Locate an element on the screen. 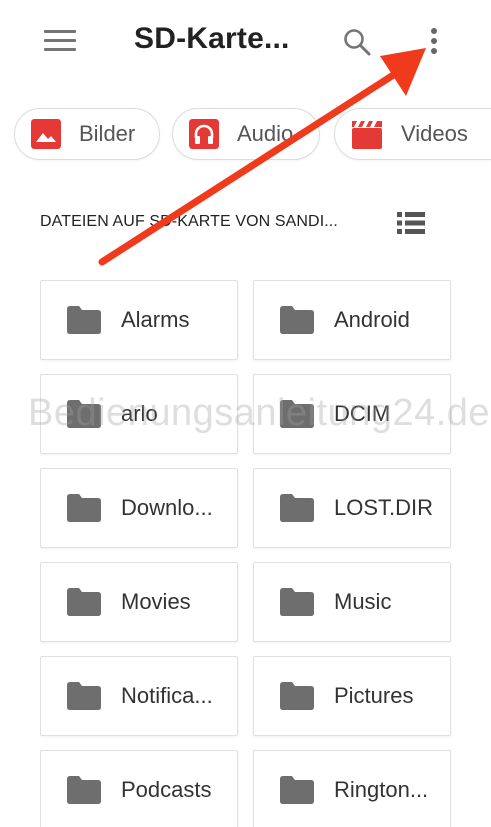 This screenshot has width=491, height=827. list-view-icon is located at coordinates (411, 223).